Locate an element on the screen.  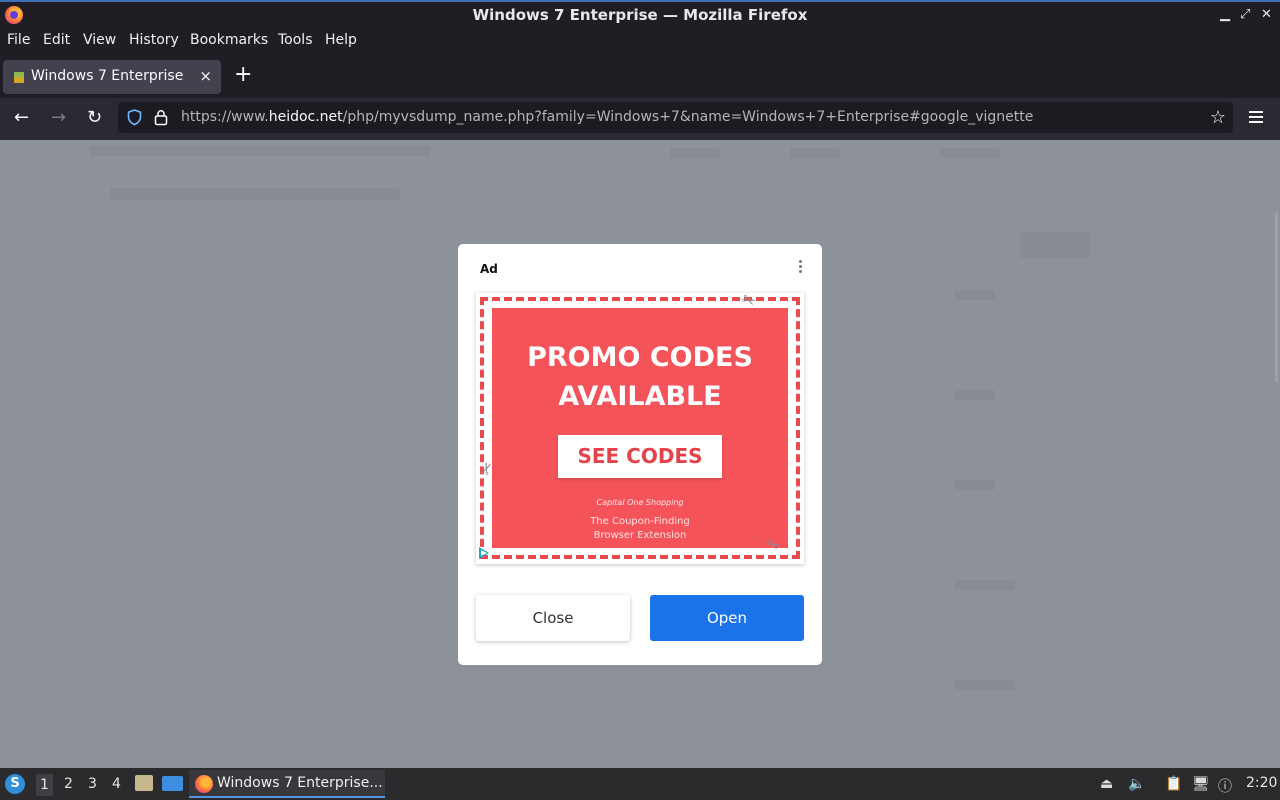
menu-bookmarks: Bookmarks is located at coordinates (229, 40).